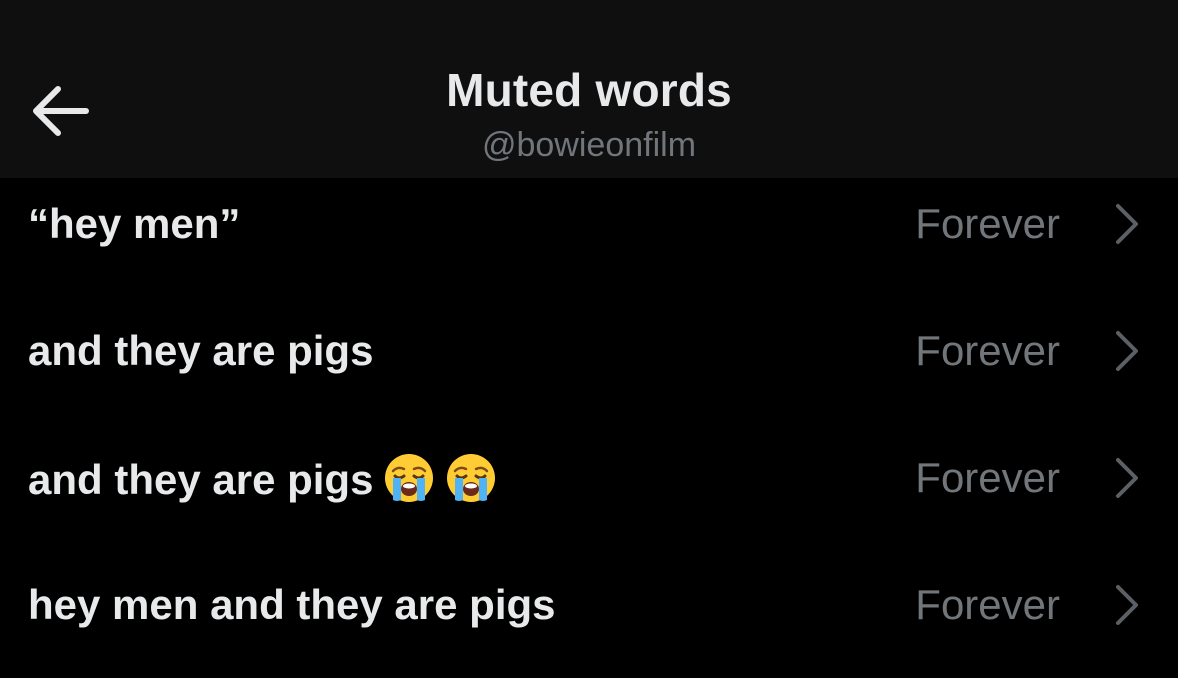  I want to click on page-title: Muted words, so click(589, 90).